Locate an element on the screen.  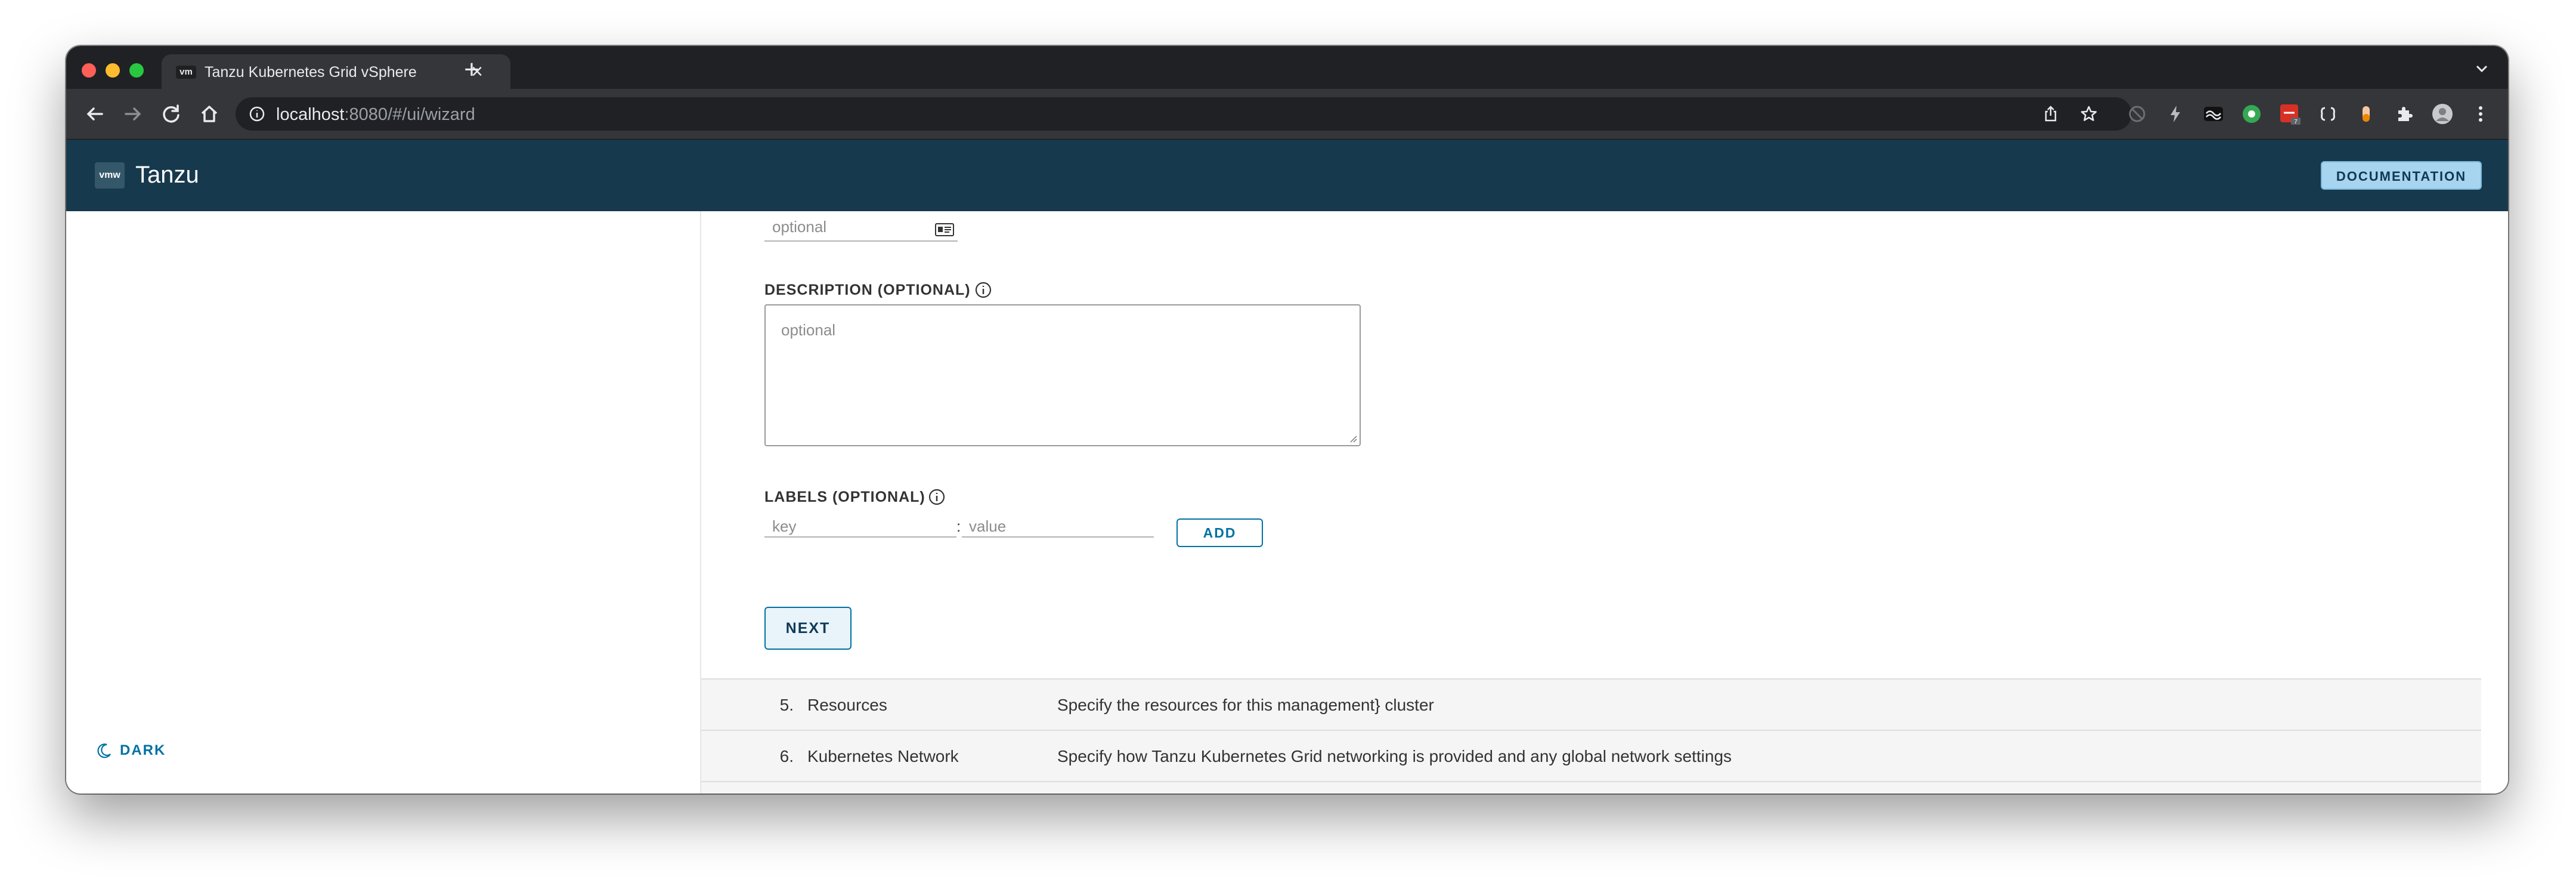
app-header: vmw Tanzu is located at coordinates (1287, 175).